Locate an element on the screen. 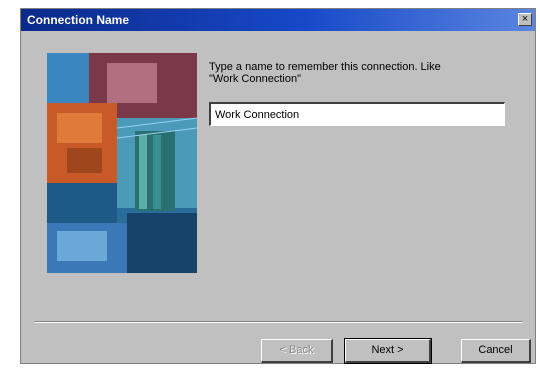 This screenshot has height=372, width=540. close-button: × is located at coordinates (525, 19).